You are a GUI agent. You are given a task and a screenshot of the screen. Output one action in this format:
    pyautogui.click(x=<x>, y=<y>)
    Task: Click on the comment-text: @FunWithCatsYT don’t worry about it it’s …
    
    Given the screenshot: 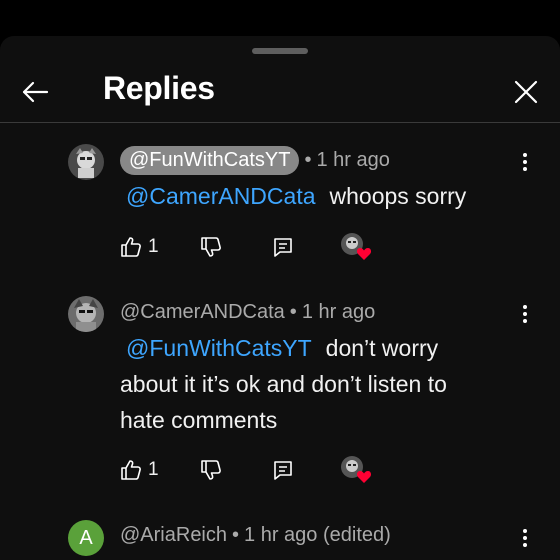 What is the action you would take?
    pyautogui.click(x=310, y=384)
    